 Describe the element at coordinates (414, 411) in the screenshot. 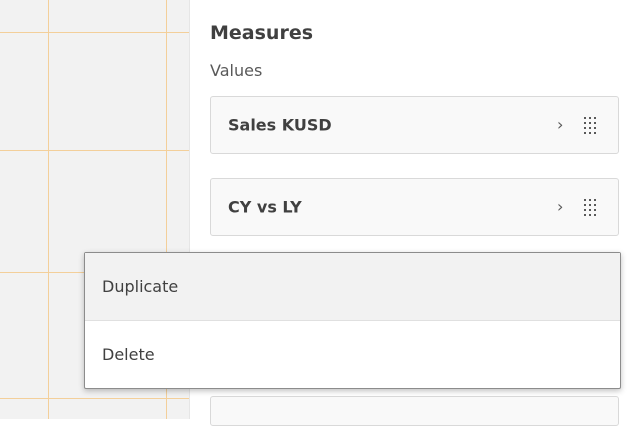

I see `measure-item-partial` at that location.